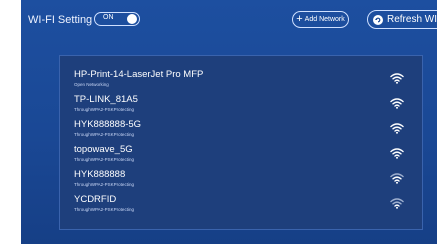 This screenshot has height=244, width=437. I want to click on network-ssid: topowave_5G, so click(103, 149).